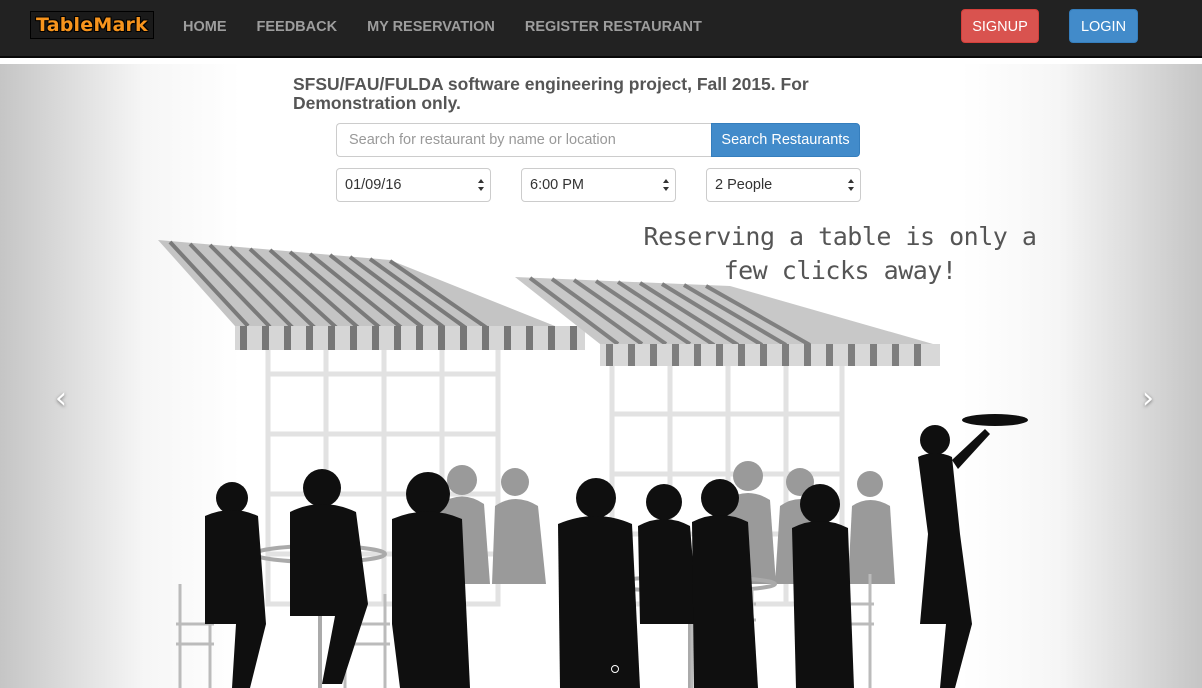  Describe the element at coordinates (1000, 26) in the screenshot. I see `signup-button: SIGNUP` at that location.